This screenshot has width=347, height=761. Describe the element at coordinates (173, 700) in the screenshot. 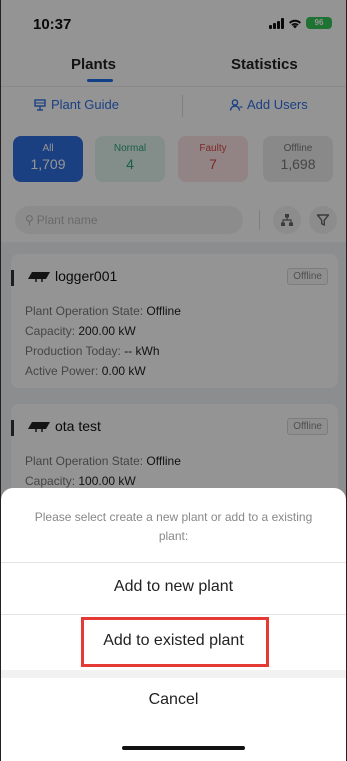

I see `cancel-button: Cancel` at that location.